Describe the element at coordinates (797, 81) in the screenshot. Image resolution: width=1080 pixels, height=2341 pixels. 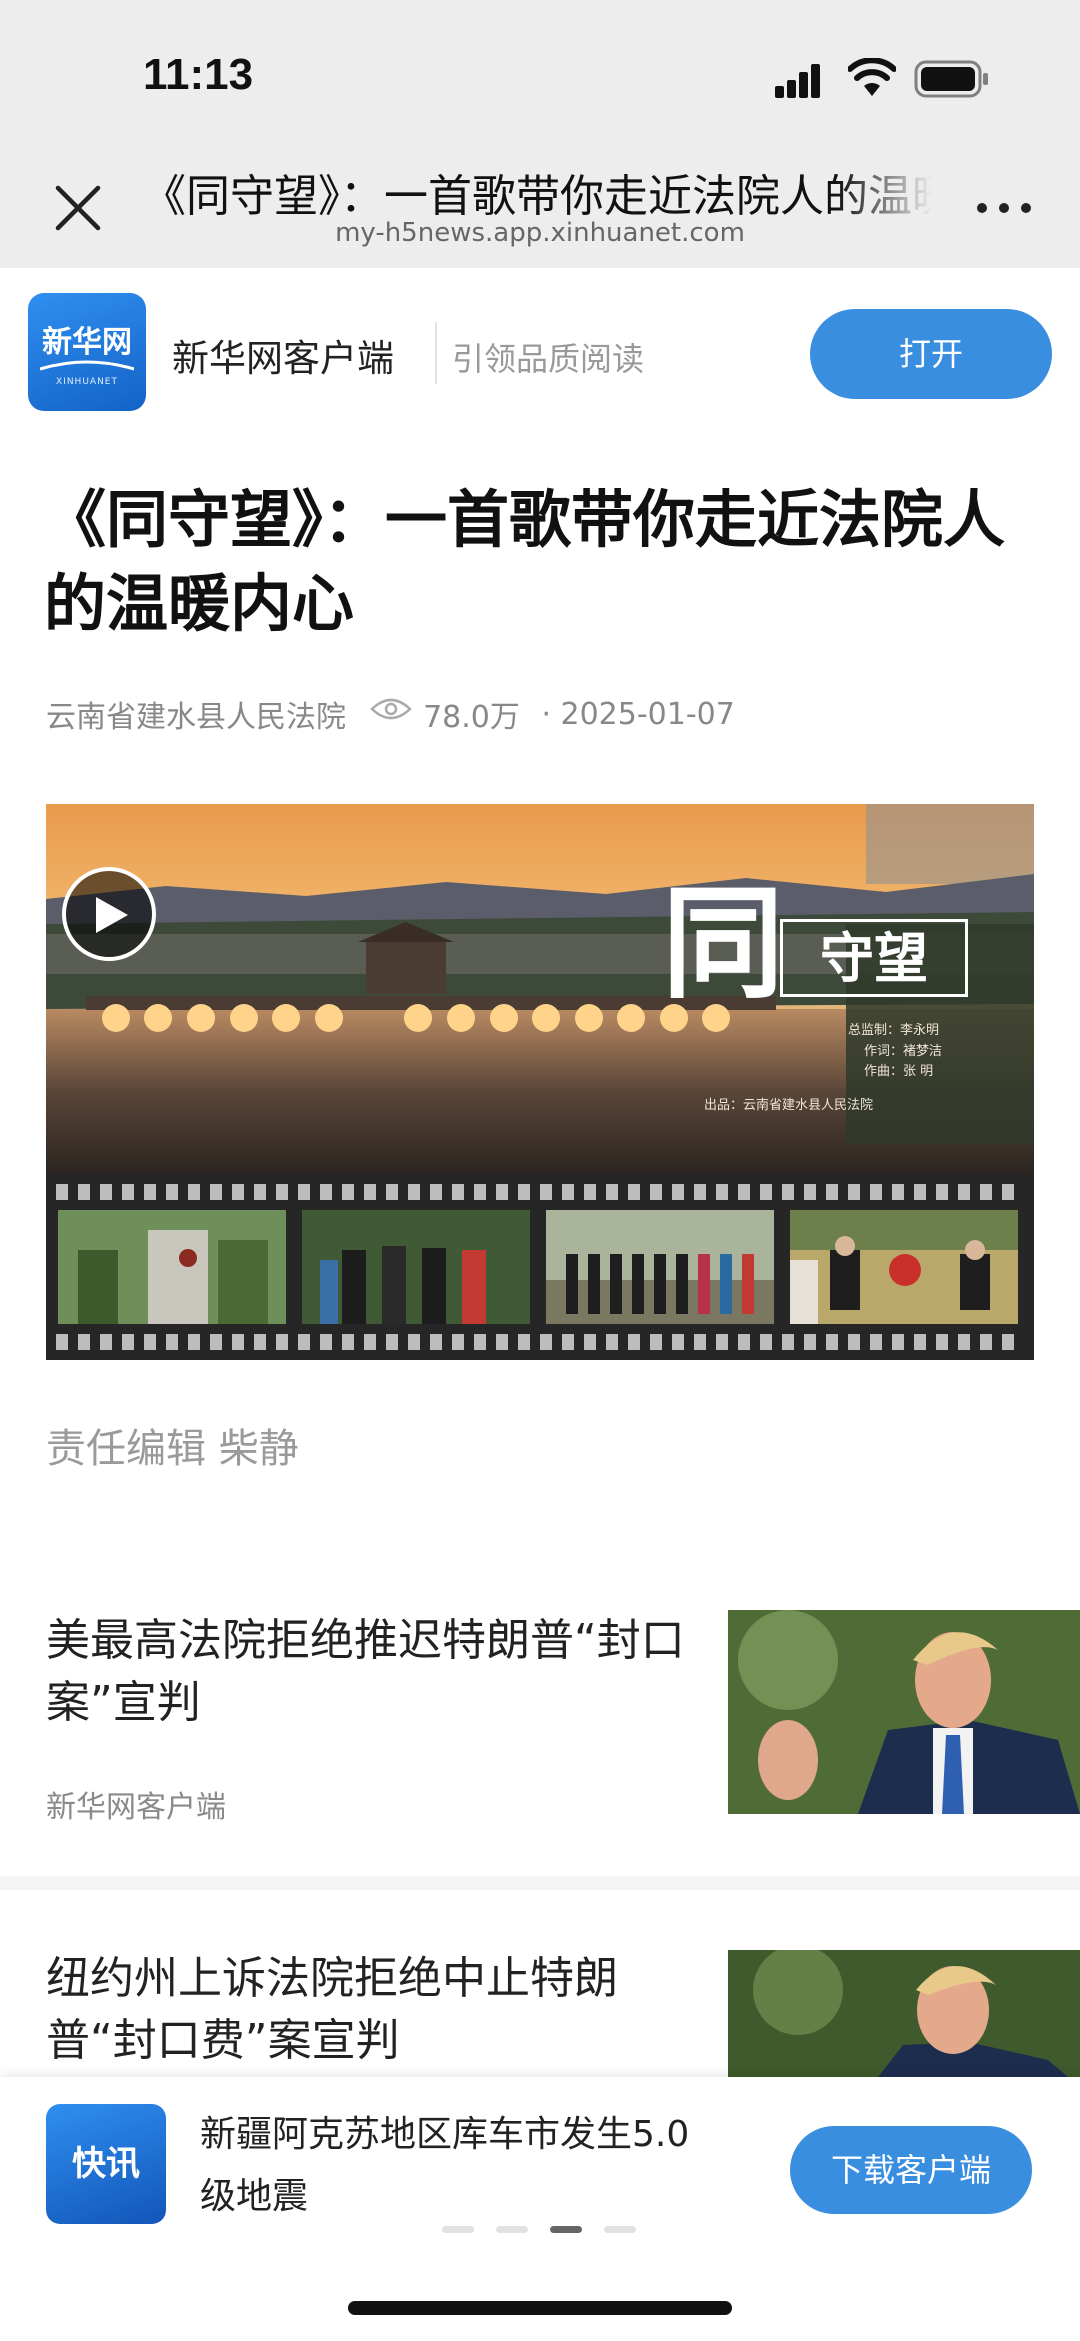
I see `cellular-signal-icon` at that location.